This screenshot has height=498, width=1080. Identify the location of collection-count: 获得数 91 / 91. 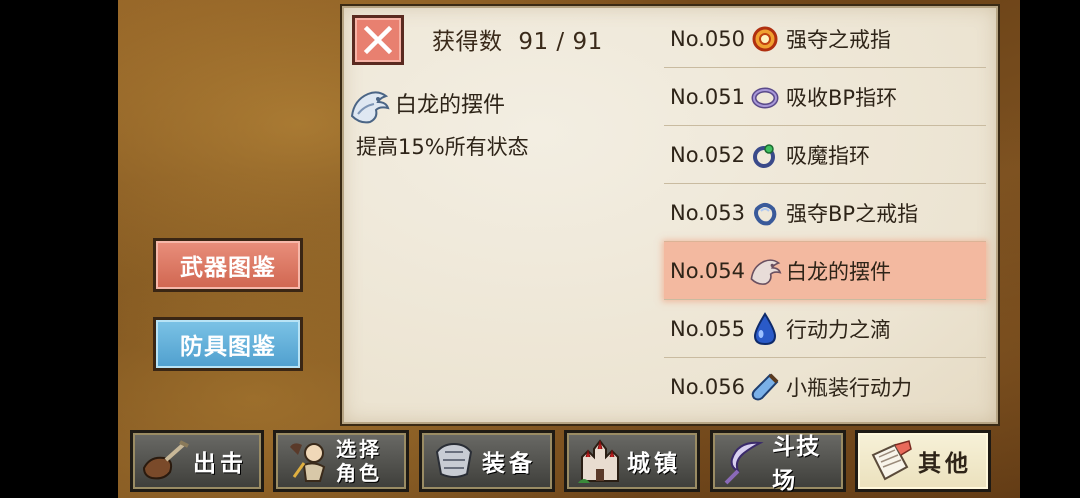
(517, 39).